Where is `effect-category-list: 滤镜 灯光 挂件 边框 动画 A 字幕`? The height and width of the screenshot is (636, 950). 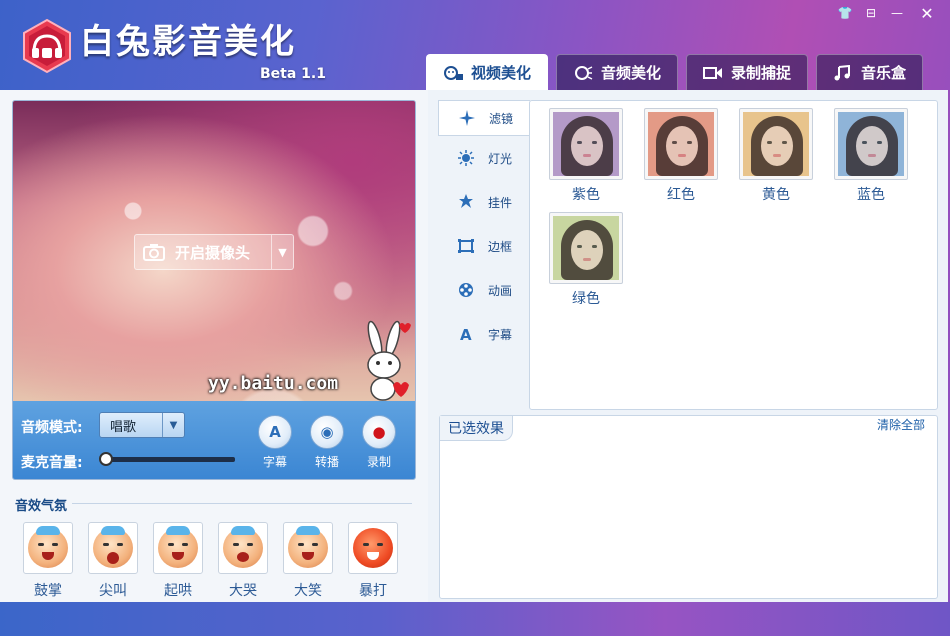 effect-category-list: 滤镜 灯光 挂件 边框 动画 A 字幕 is located at coordinates (484, 255).